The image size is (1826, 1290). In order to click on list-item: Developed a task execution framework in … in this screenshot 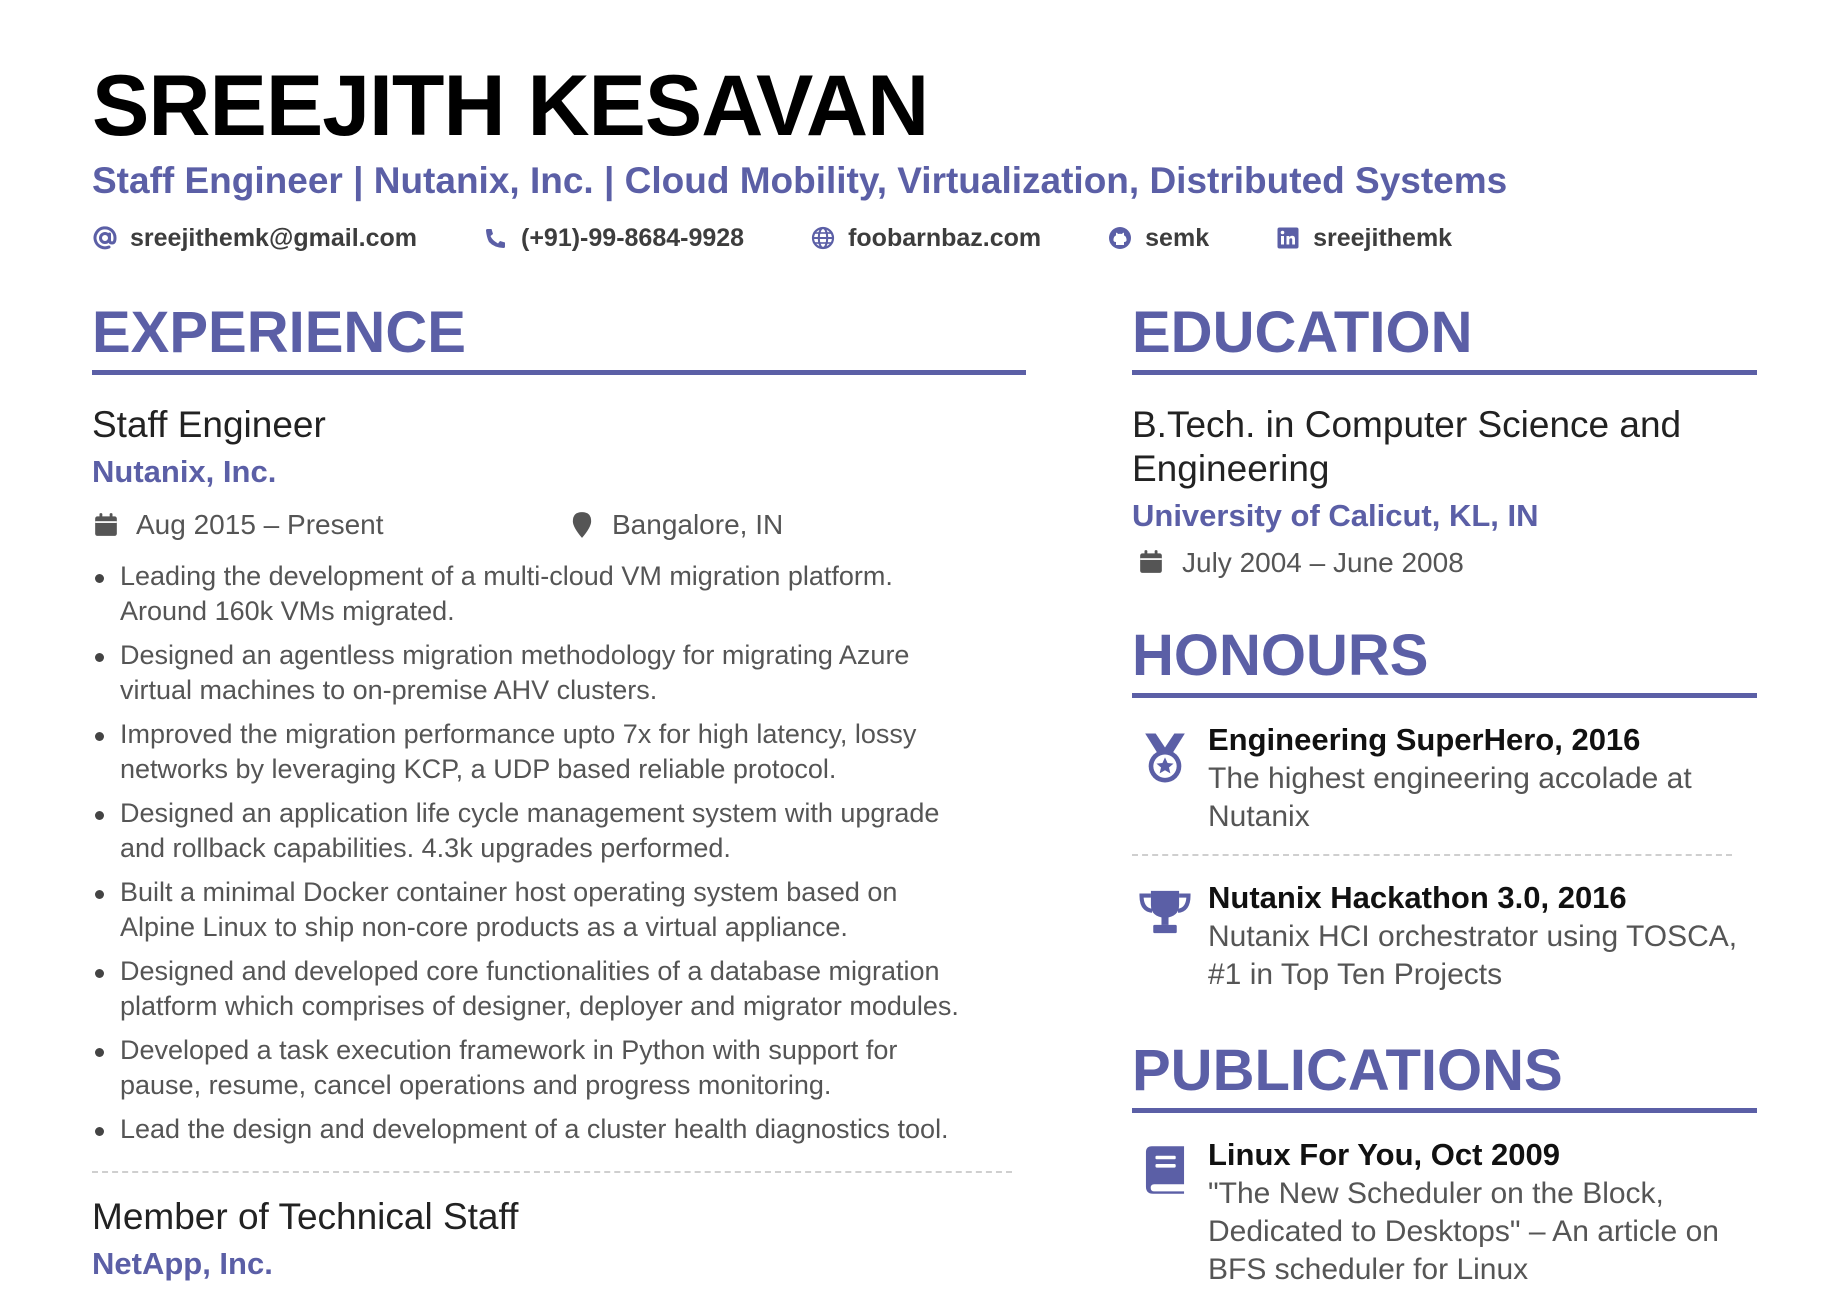, I will do `click(531, 1068)`.